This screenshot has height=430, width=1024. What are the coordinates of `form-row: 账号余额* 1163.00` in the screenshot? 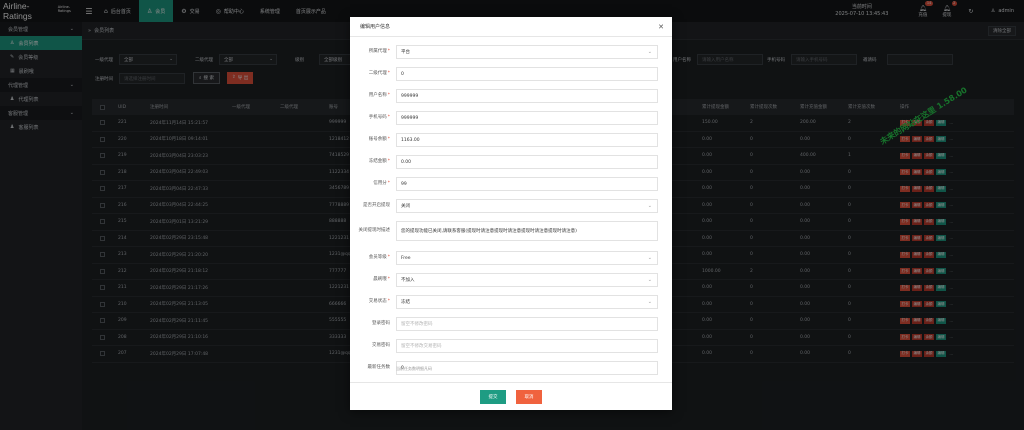 It's located at (511, 140).